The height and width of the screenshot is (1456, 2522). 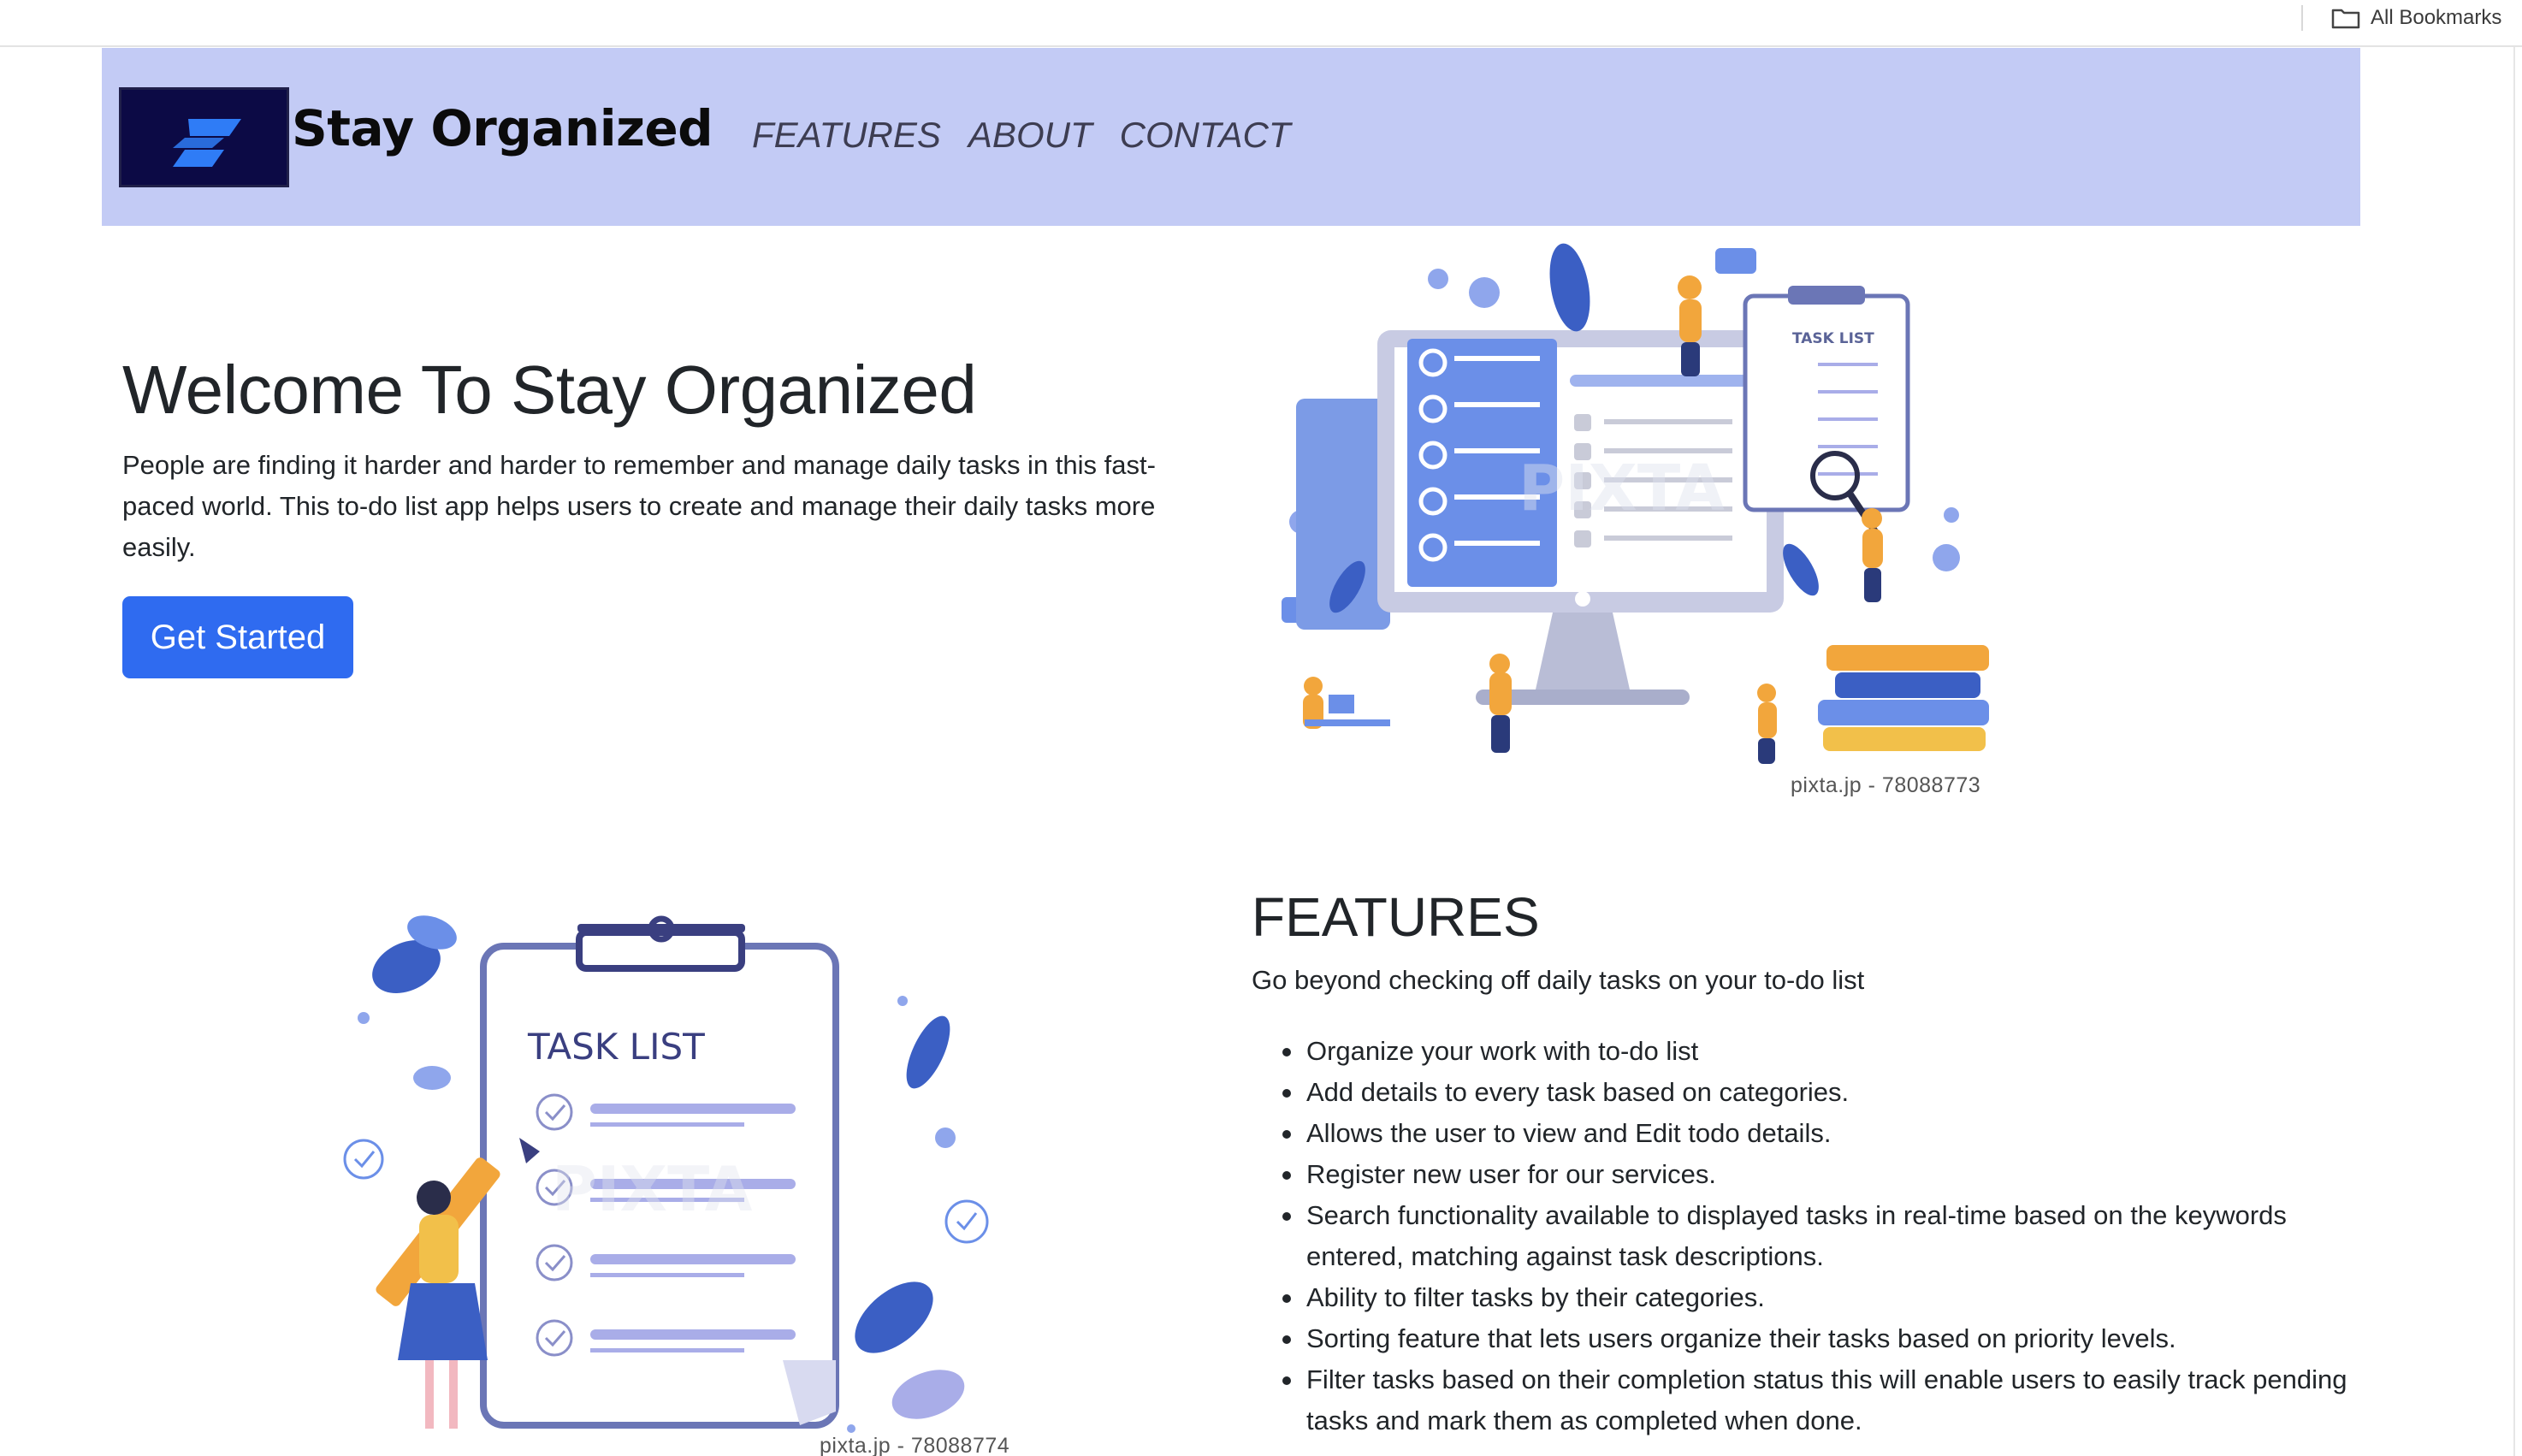 I want to click on logo-s-icon, so click(x=207, y=143).